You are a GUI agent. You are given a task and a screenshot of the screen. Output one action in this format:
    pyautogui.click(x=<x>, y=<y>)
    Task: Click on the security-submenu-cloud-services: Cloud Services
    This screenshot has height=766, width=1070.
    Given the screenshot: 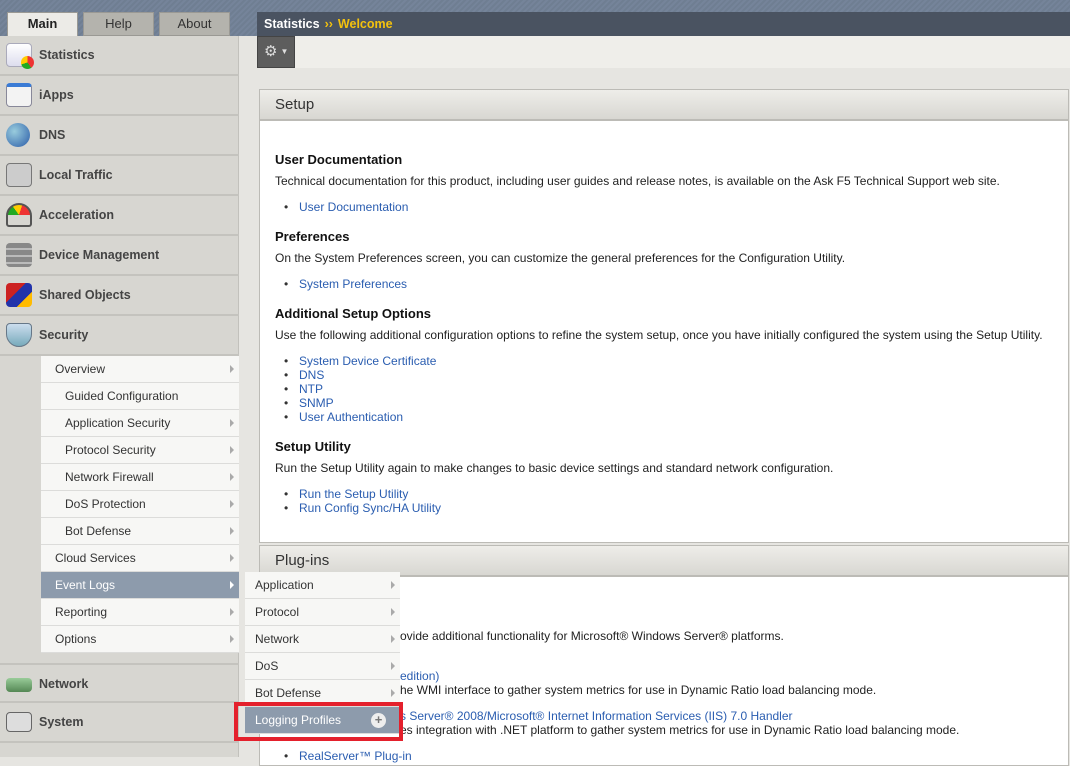 What is the action you would take?
    pyautogui.click(x=140, y=558)
    